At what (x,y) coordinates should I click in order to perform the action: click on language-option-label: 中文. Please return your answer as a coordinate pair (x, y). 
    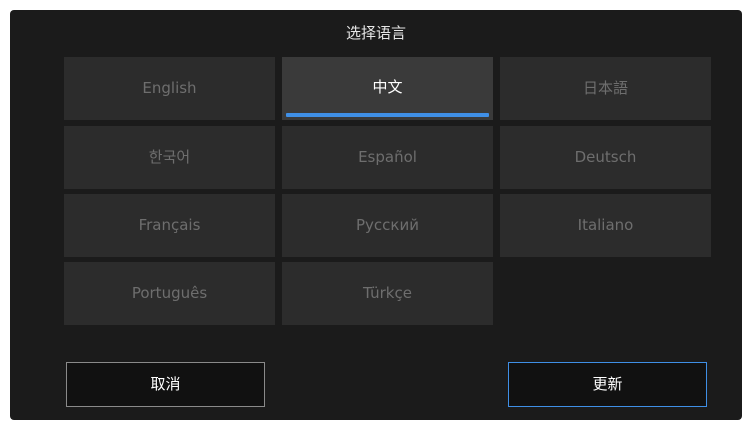
    Looking at the image, I should click on (387, 87).